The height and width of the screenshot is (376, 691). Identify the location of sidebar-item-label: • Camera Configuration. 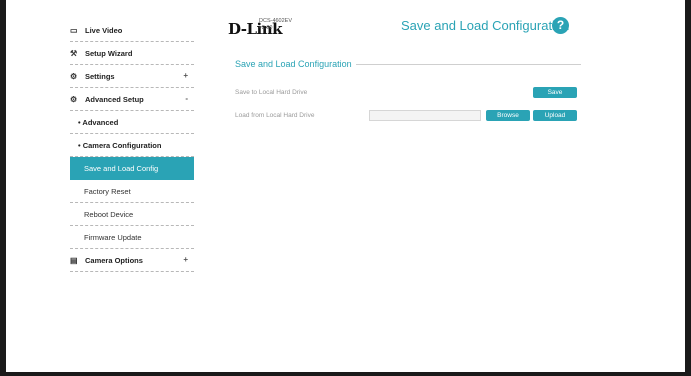
(120, 145).